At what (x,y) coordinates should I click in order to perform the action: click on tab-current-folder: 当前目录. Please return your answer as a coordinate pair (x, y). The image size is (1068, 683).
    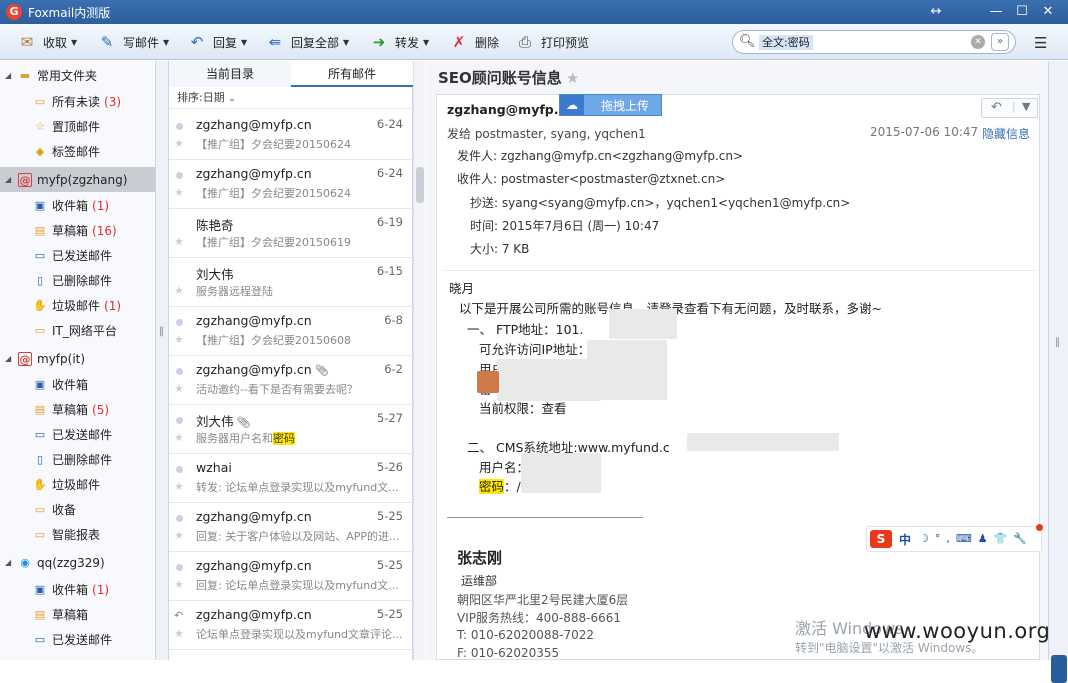
    Looking at the image, I should click on (230, 74).